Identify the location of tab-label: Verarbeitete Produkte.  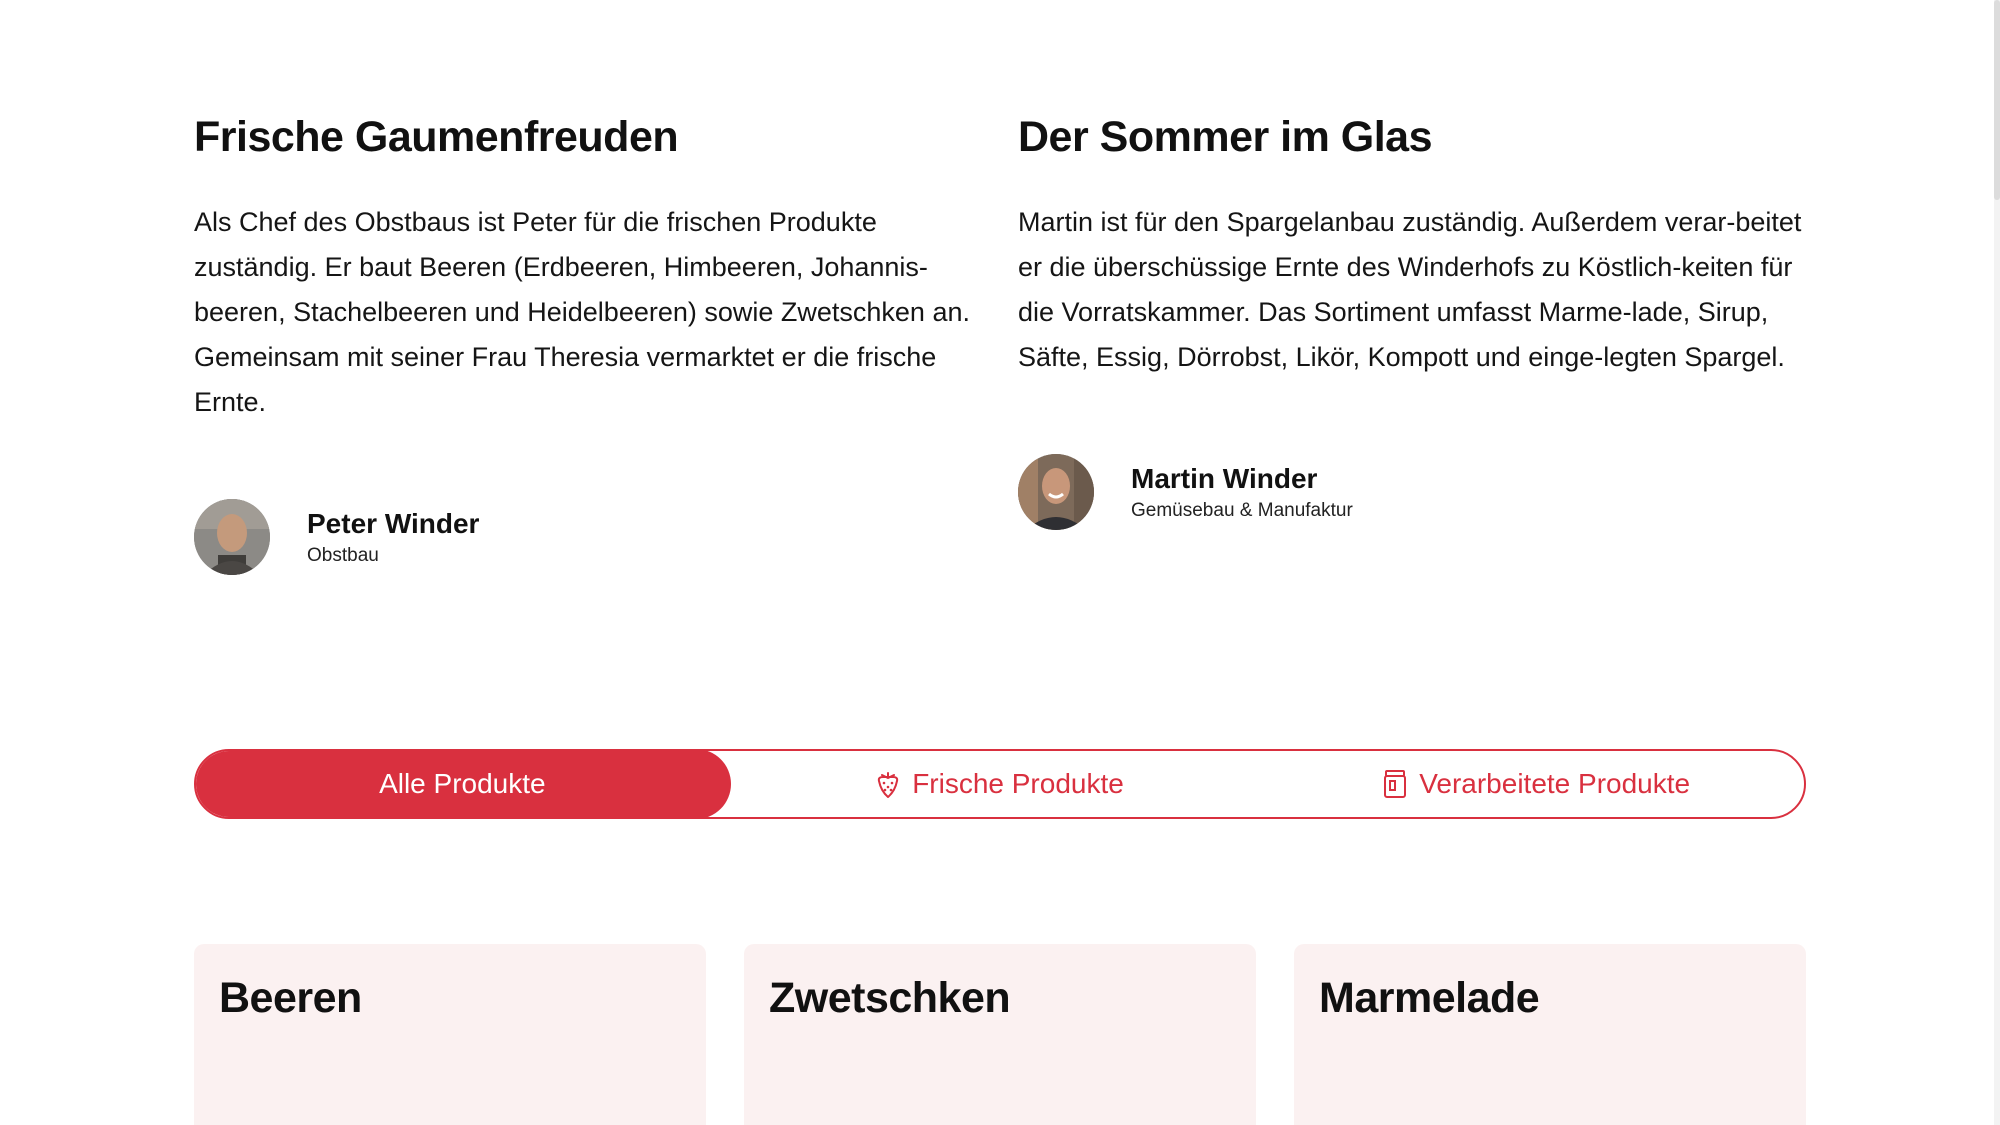
(1555, 783).